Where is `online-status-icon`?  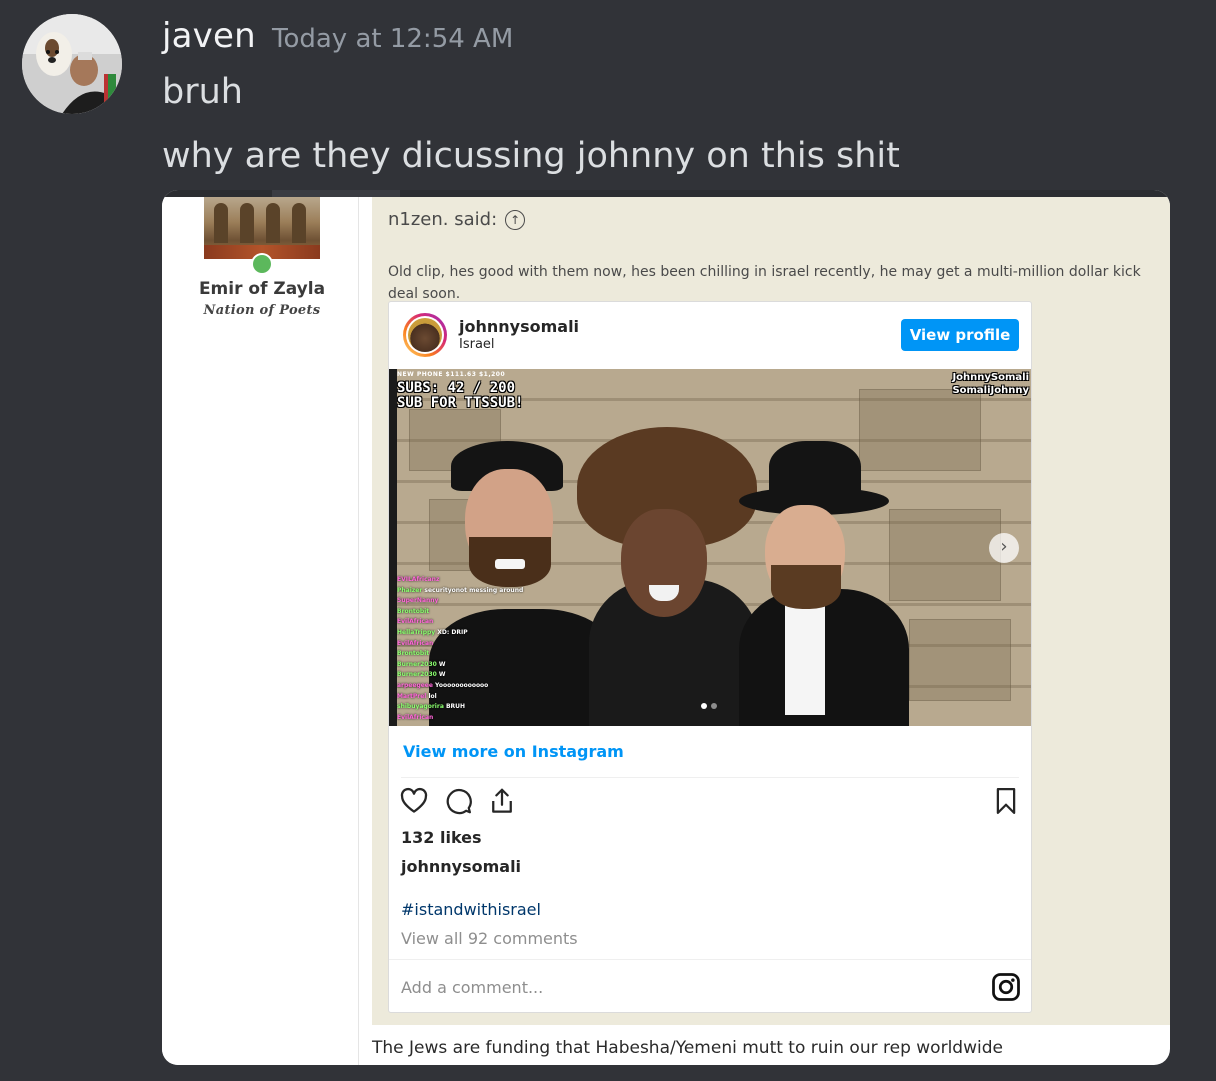
online-status-icon is located at coordinates (262, 264).